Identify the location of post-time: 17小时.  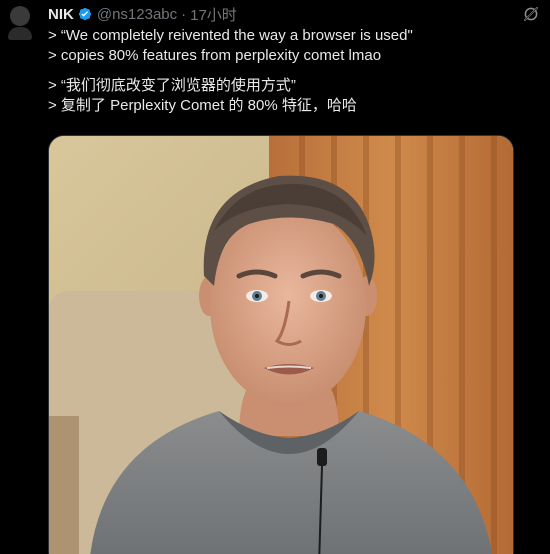
(213, 14).